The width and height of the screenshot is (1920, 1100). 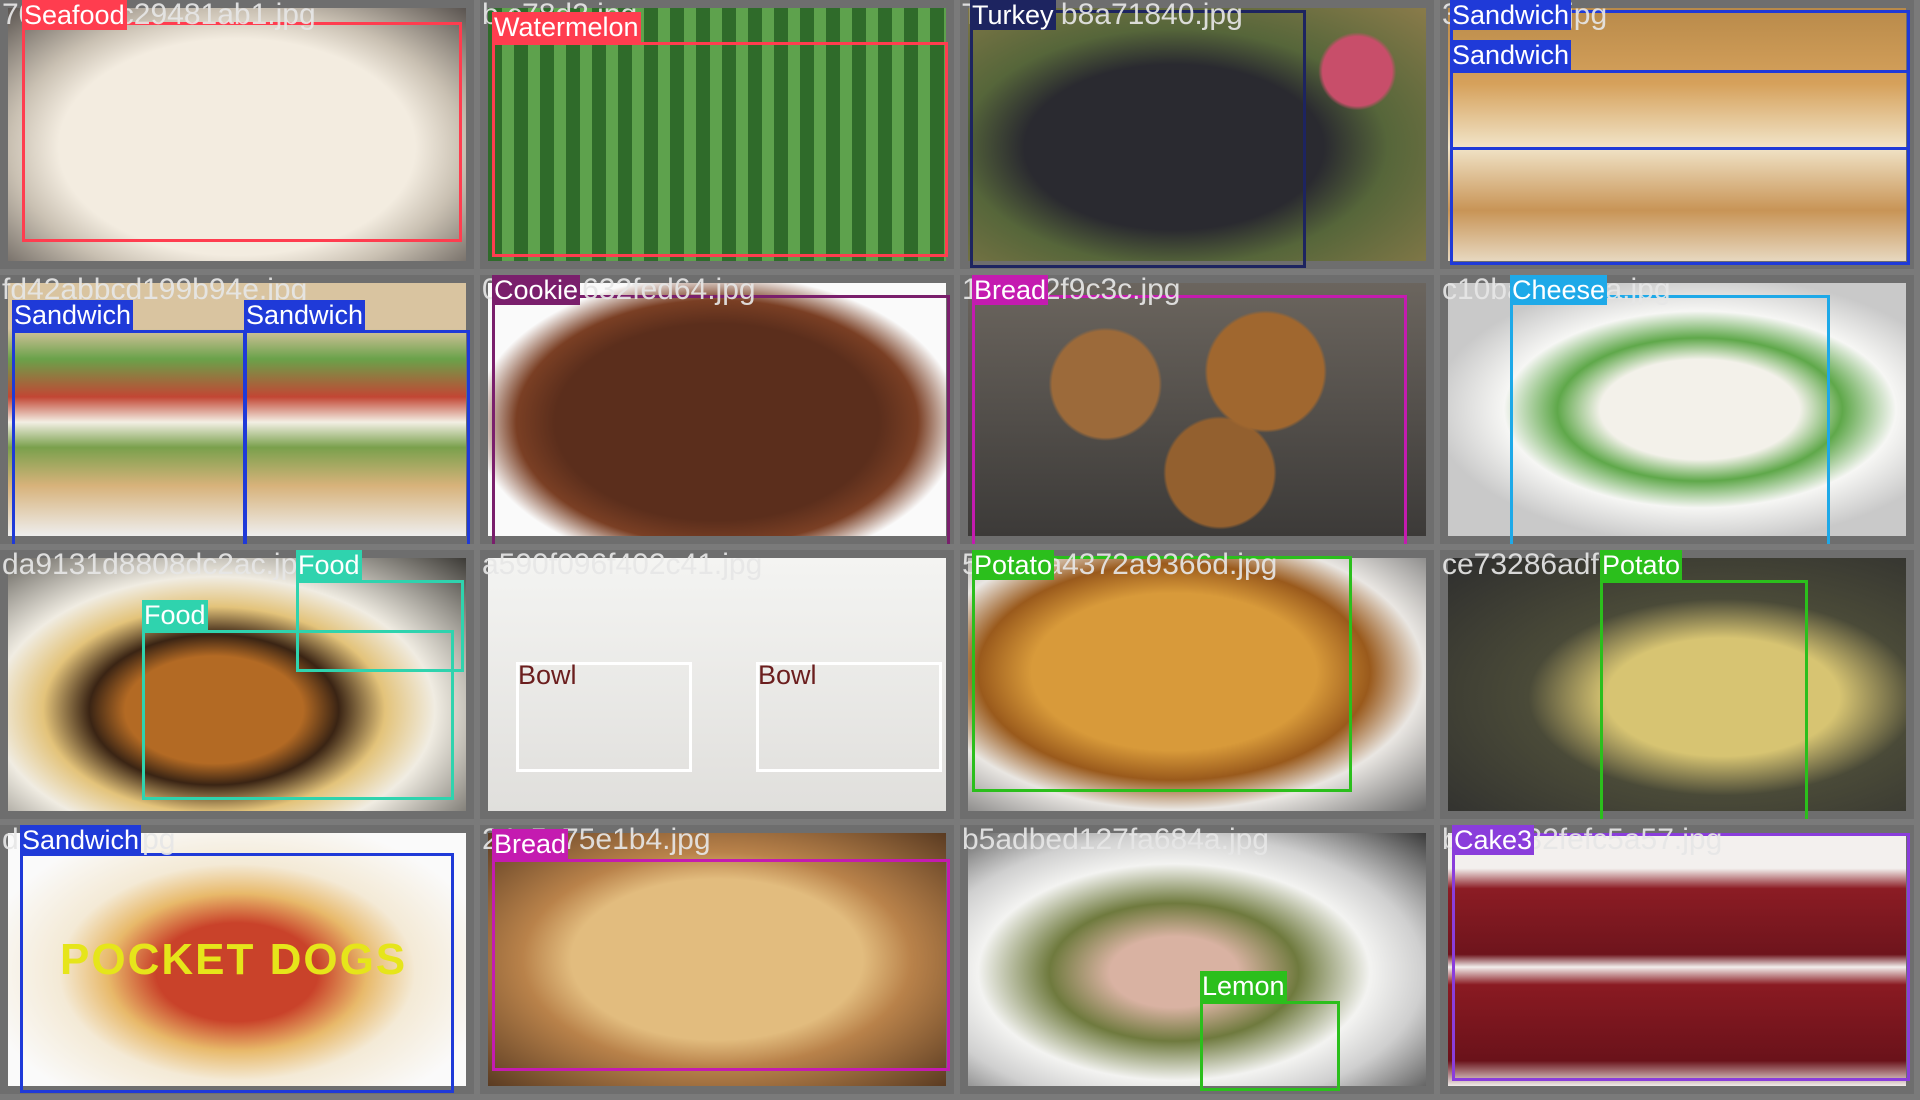 I want to click on tile-cake: b287732fefc5a57.jpg Cake3, so click(x=1677, y=959).